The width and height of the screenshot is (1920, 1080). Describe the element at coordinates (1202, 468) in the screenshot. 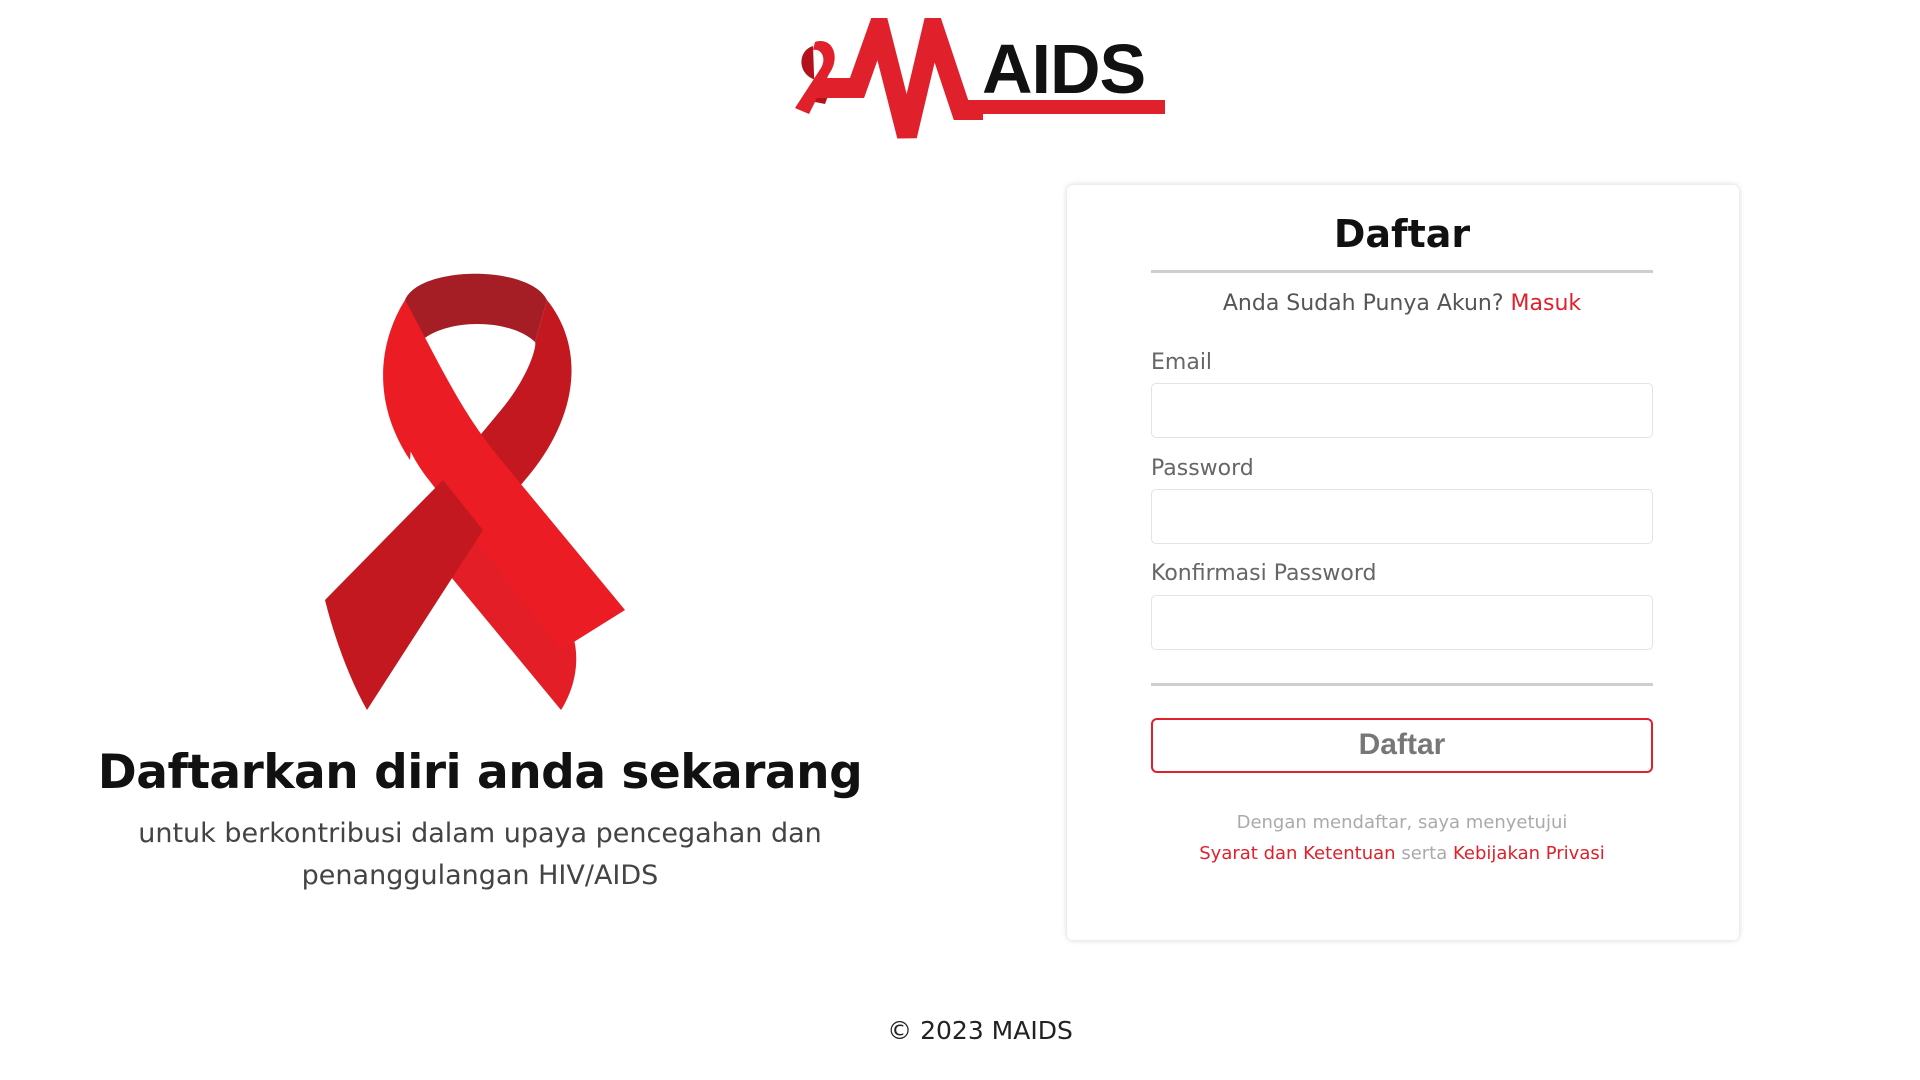

I see `password-label: Password` at that location.